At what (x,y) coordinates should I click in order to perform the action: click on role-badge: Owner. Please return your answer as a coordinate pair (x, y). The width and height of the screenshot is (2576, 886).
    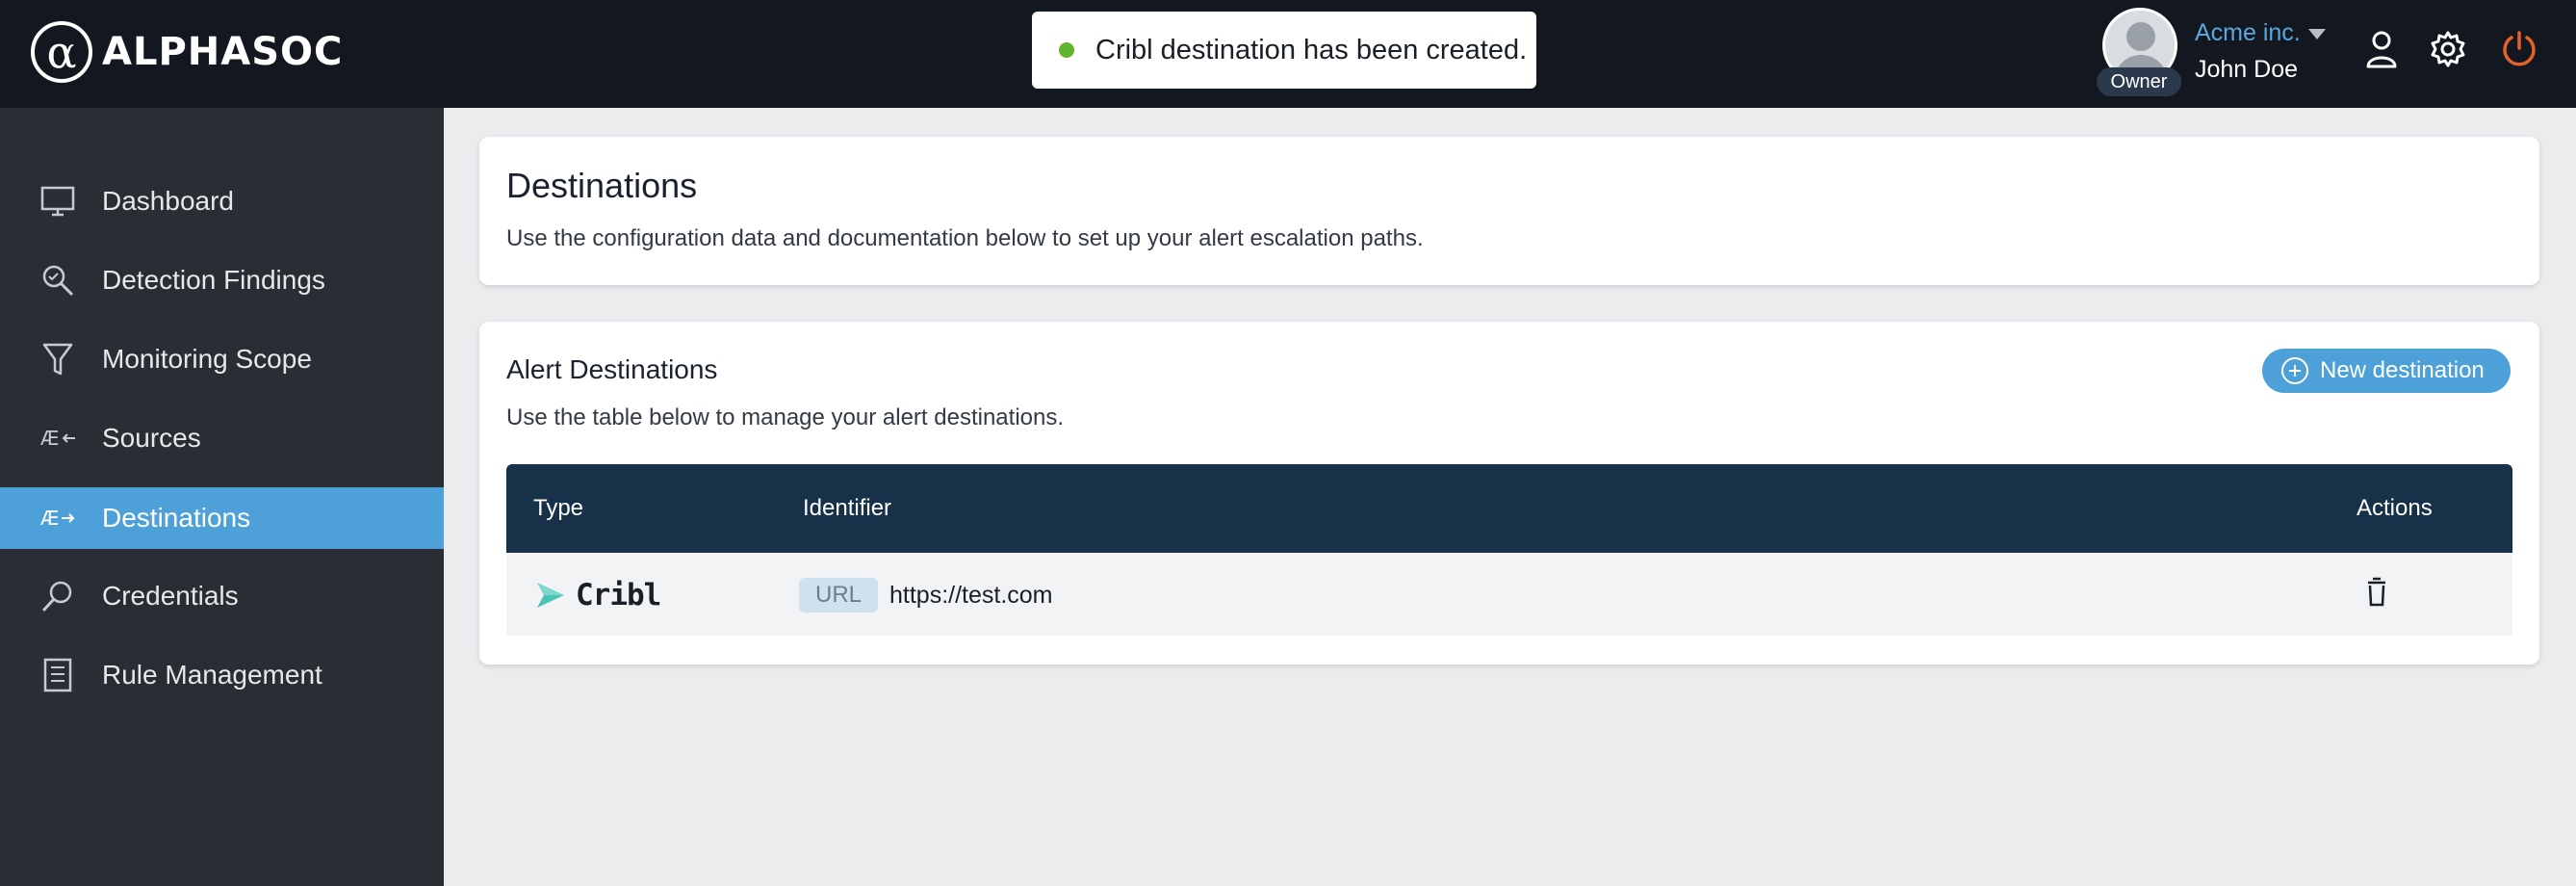
    Looking at the image, I should click on (2139, 82).